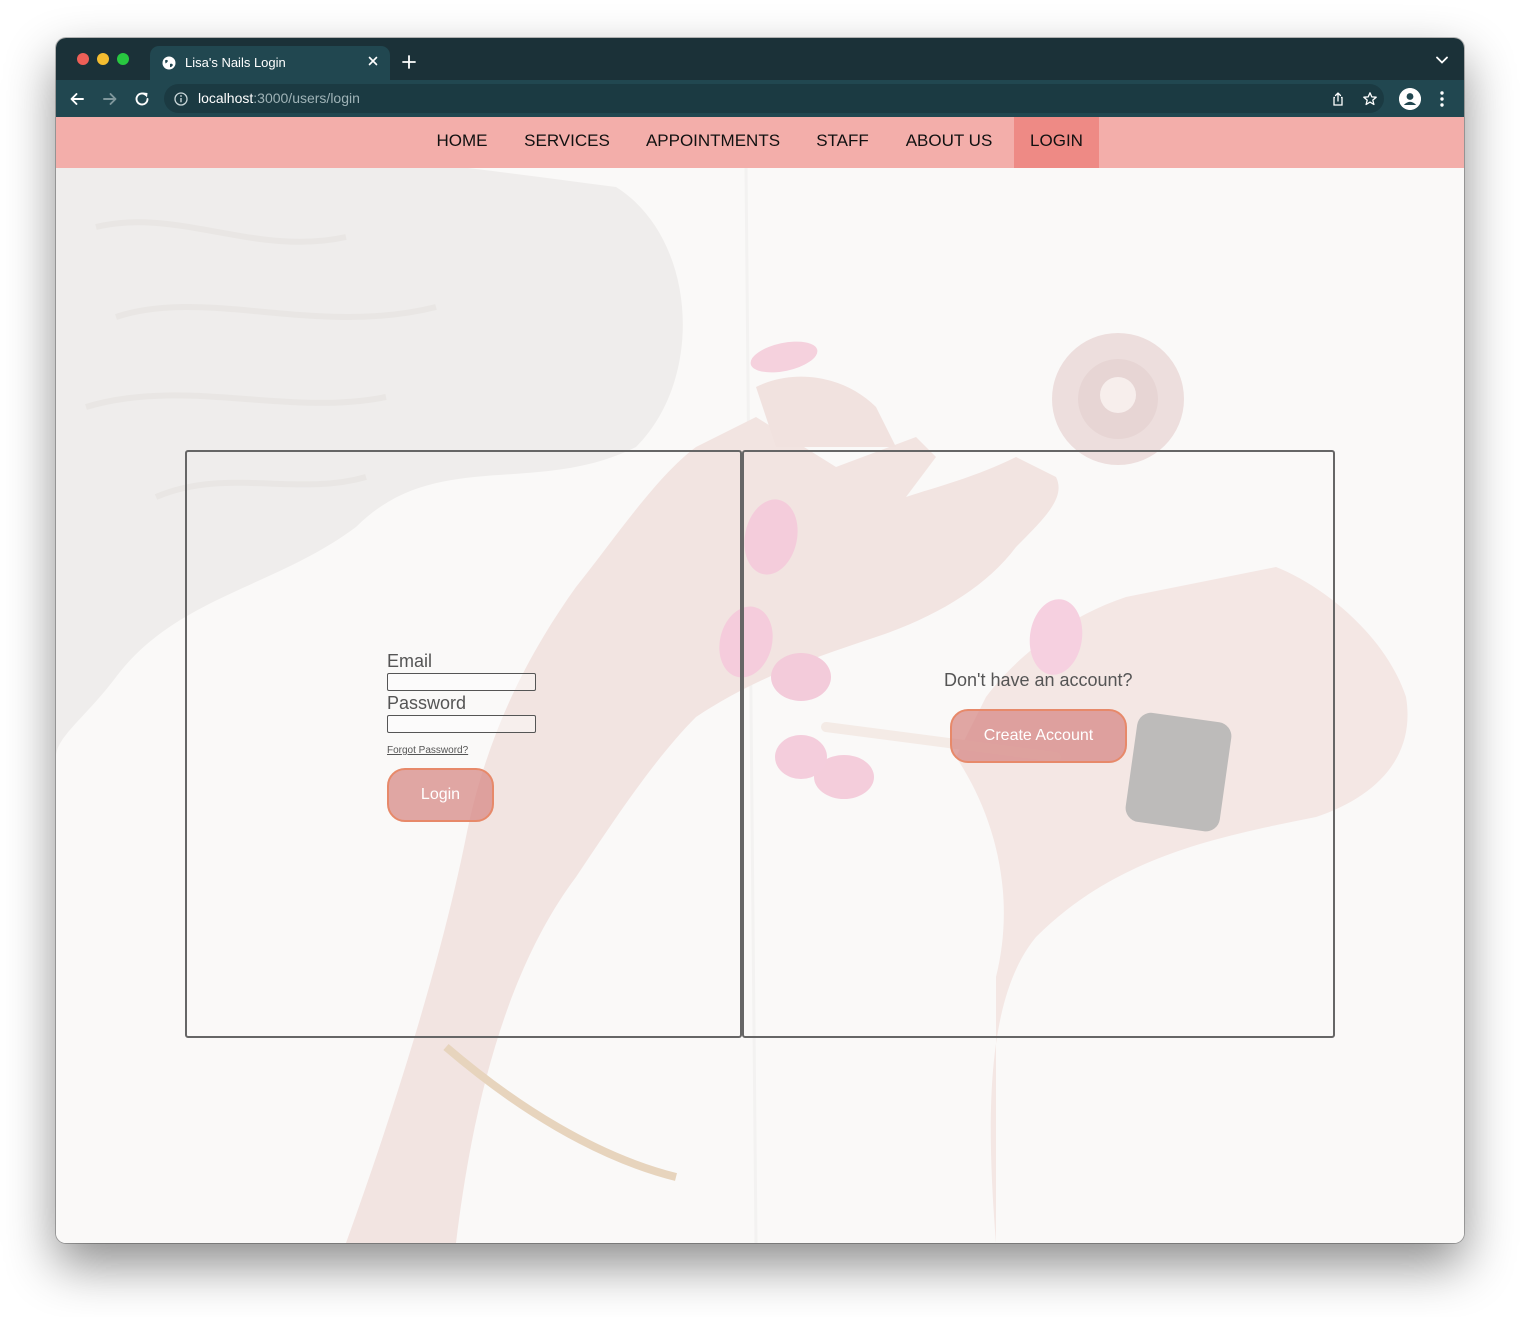  I want to click on forgot-password-link: Forgot Password?, so click(427, 750).